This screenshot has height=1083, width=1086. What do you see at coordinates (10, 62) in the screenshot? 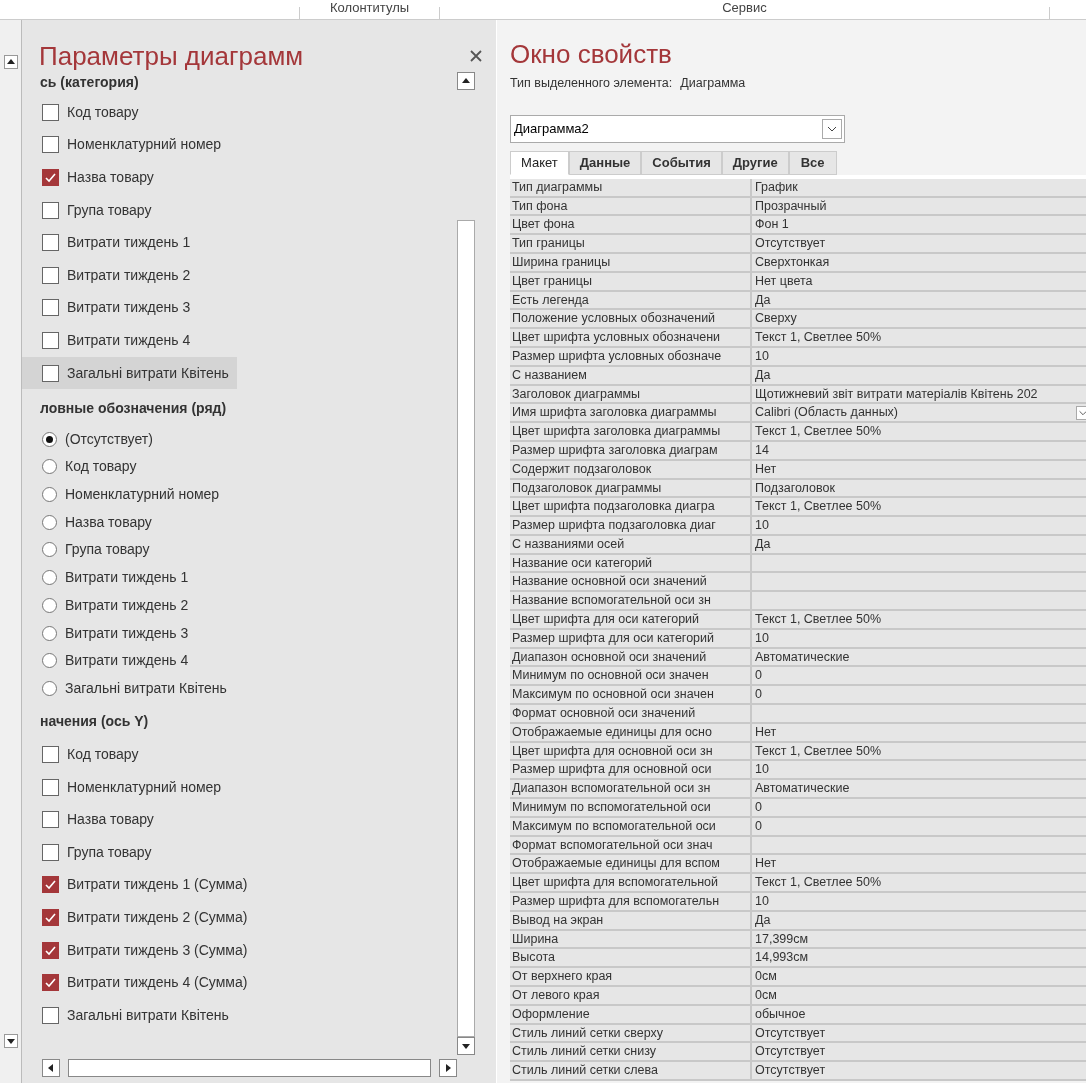
I see `scroll-up-button` at bounding box center [10, 62].